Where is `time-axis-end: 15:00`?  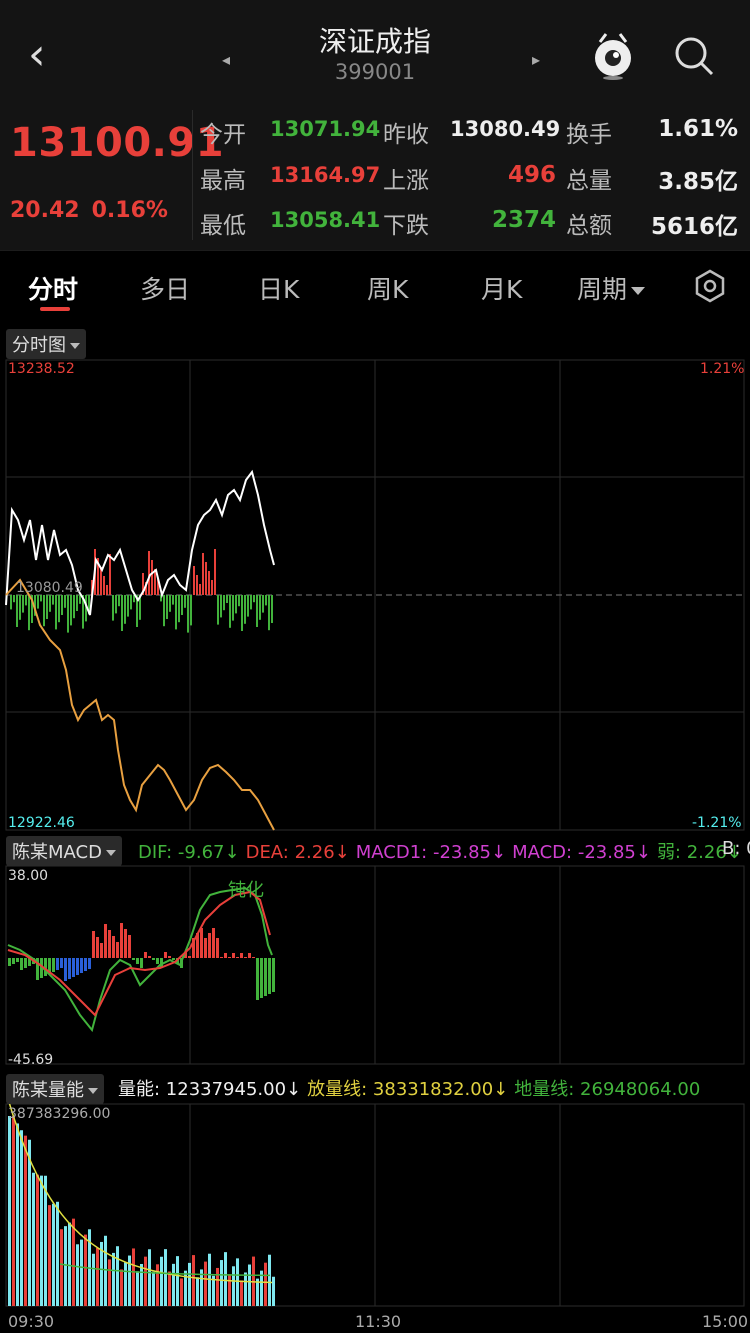
time-axis-end: 15:00 is located at coordinates (725, 1321).